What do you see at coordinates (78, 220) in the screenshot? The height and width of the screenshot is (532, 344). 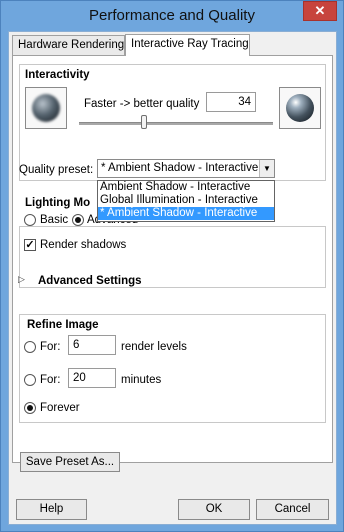 I see `lighting-advanced-radio` at bounding box center [78, 220].